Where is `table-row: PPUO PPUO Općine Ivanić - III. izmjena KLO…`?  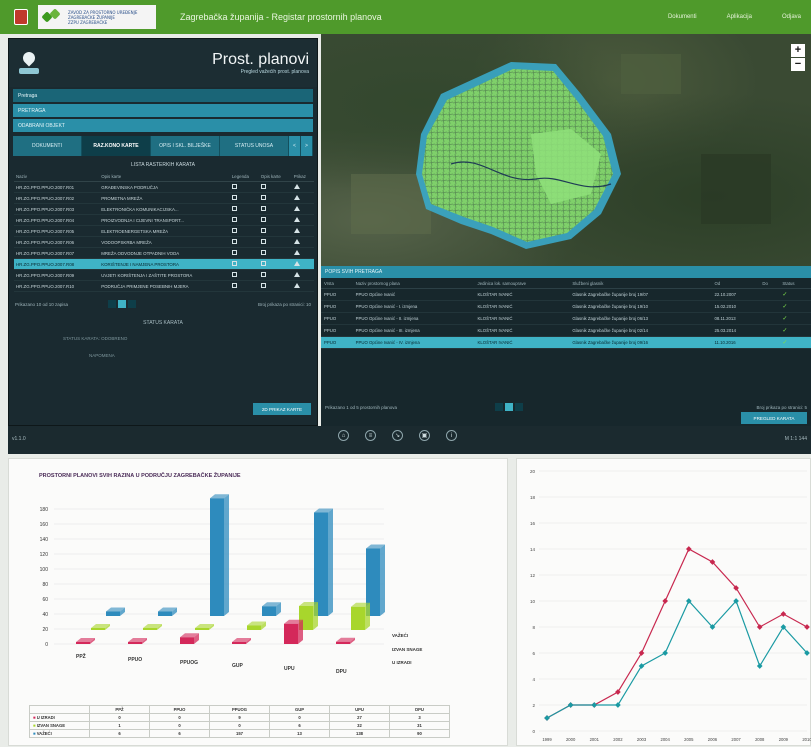
table-row: PPUO PPUO Općine Ivanić - III. izmjena KLO… is located at coordinates (566, 330).